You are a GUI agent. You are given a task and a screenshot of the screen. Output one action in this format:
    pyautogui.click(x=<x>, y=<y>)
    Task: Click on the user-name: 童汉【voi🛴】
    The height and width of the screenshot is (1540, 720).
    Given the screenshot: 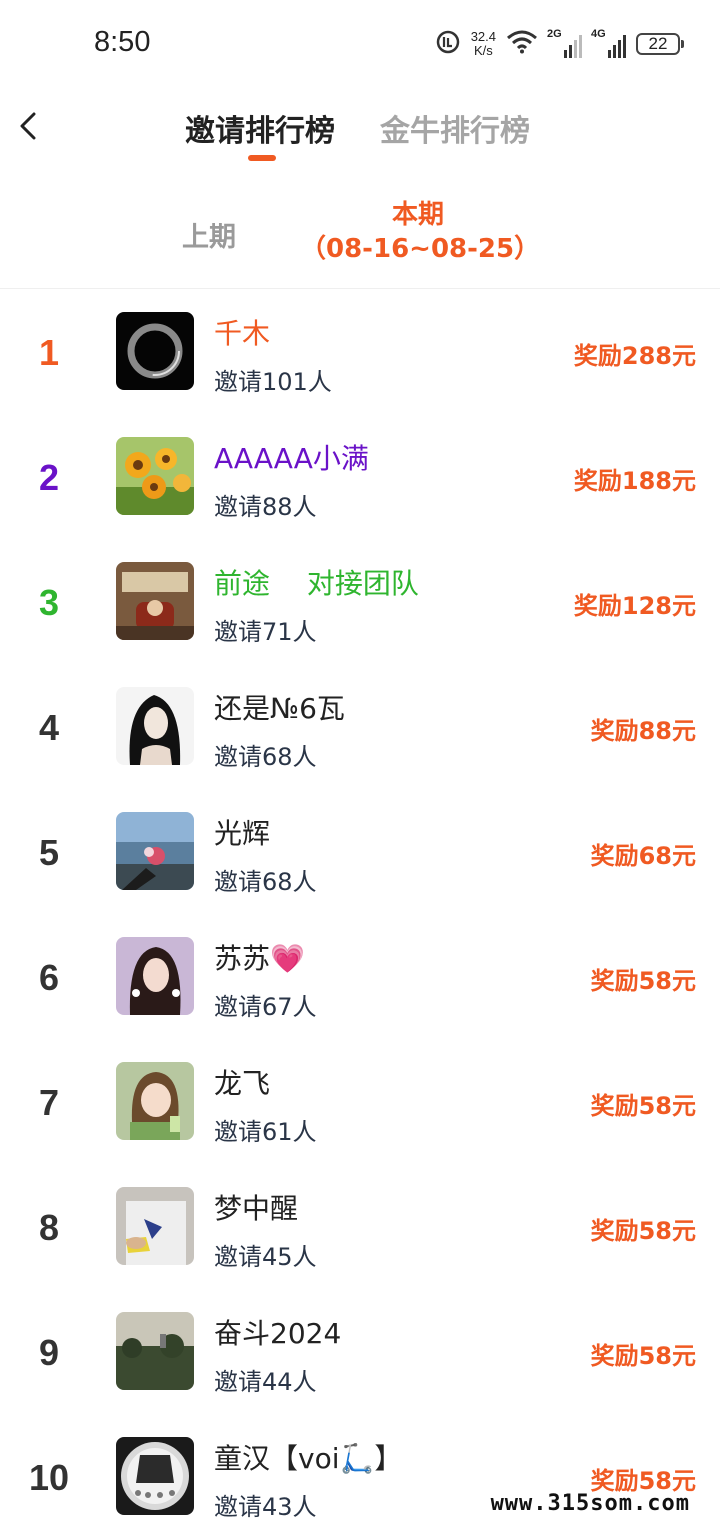 What is the action you would take?
    pyautogui.click(x=308, y=1458)
    